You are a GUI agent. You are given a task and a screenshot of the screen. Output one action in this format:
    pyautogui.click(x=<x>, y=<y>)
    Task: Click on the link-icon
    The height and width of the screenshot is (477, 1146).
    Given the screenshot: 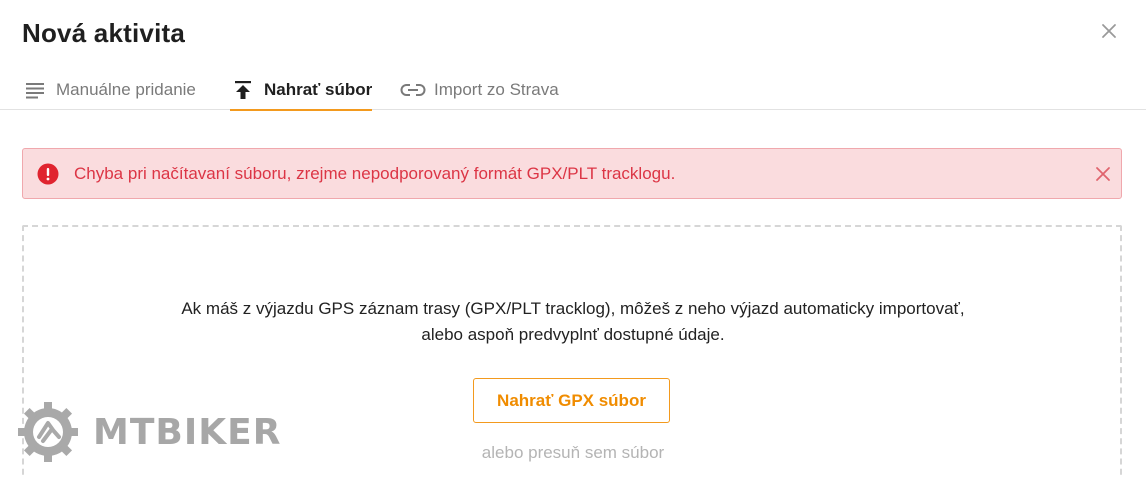 What is the action you would take?
    pyautogui.click(x=413, y=90)
    